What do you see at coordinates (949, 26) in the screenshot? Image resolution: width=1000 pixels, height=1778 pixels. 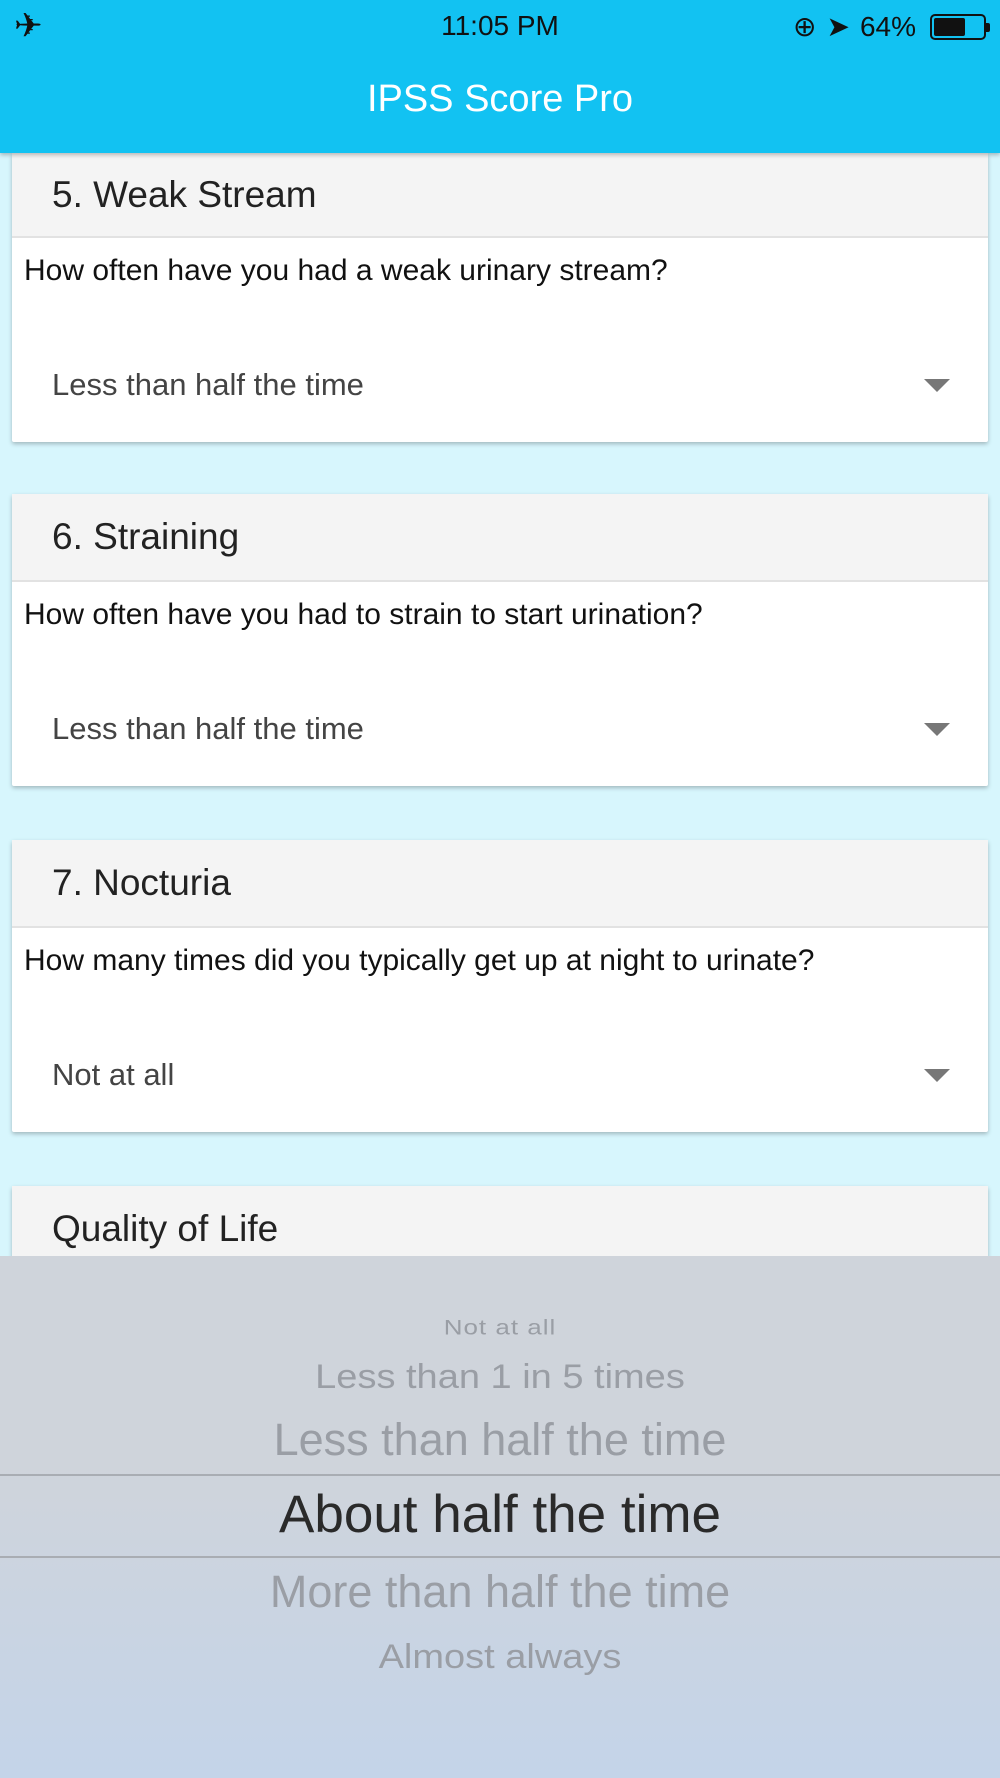 I see `battery-fill` at bounding box center [949, 26].